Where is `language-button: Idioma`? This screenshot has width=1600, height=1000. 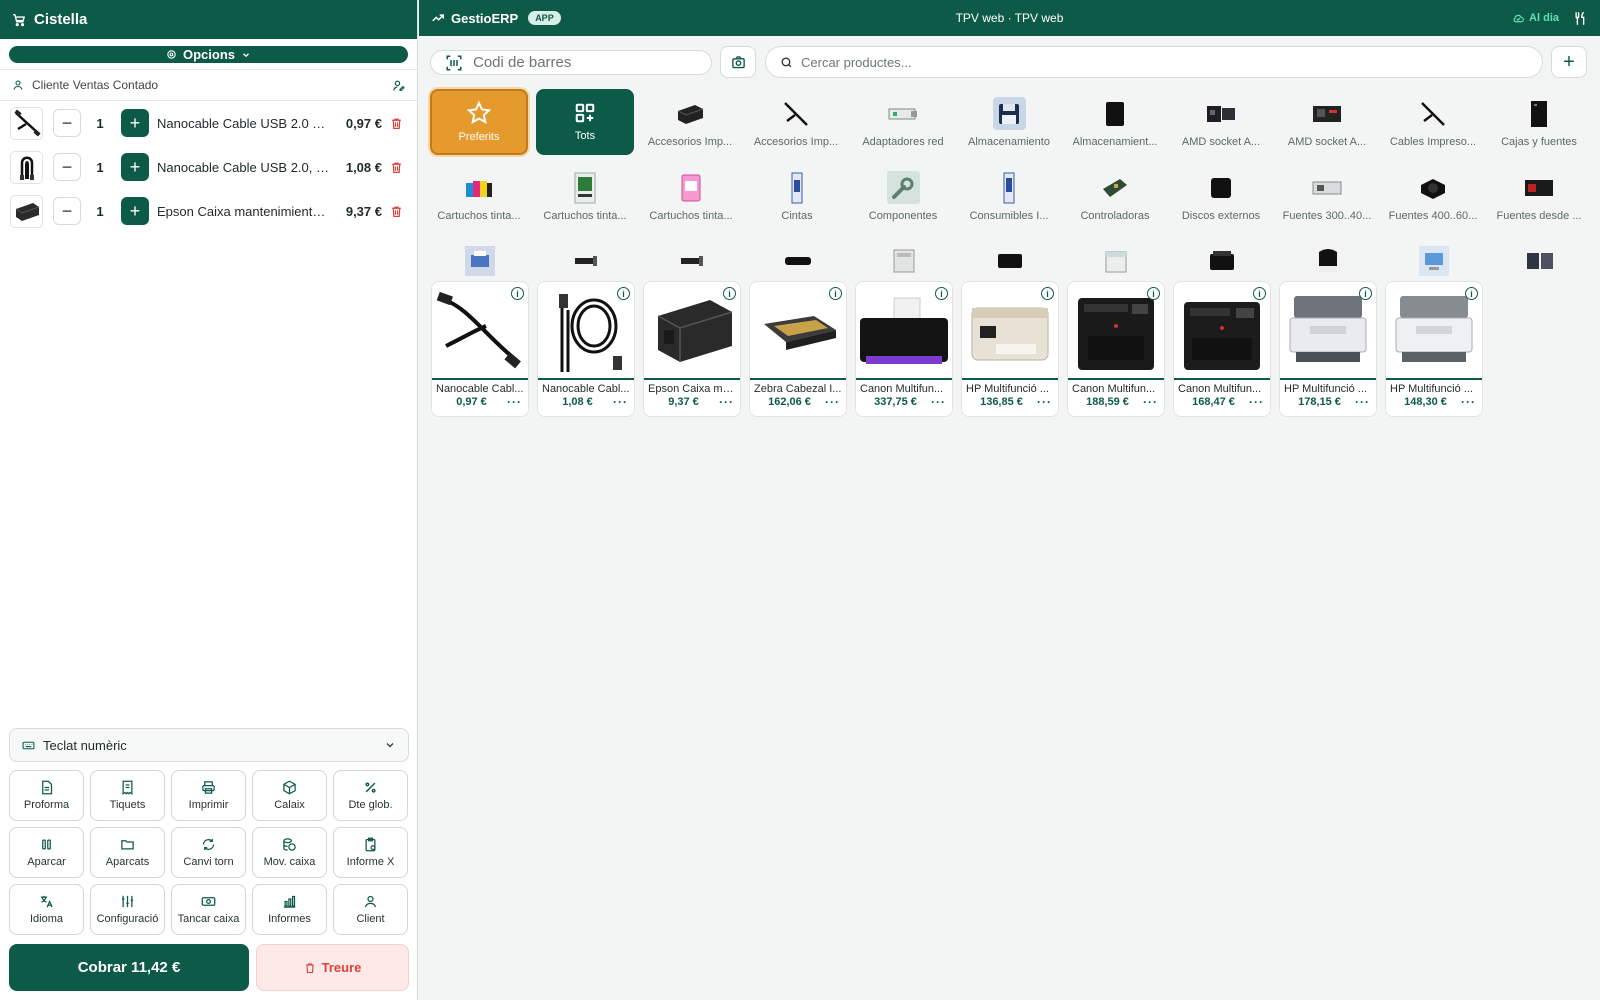 language-button: Idioma is located at coordinates (46, 909).